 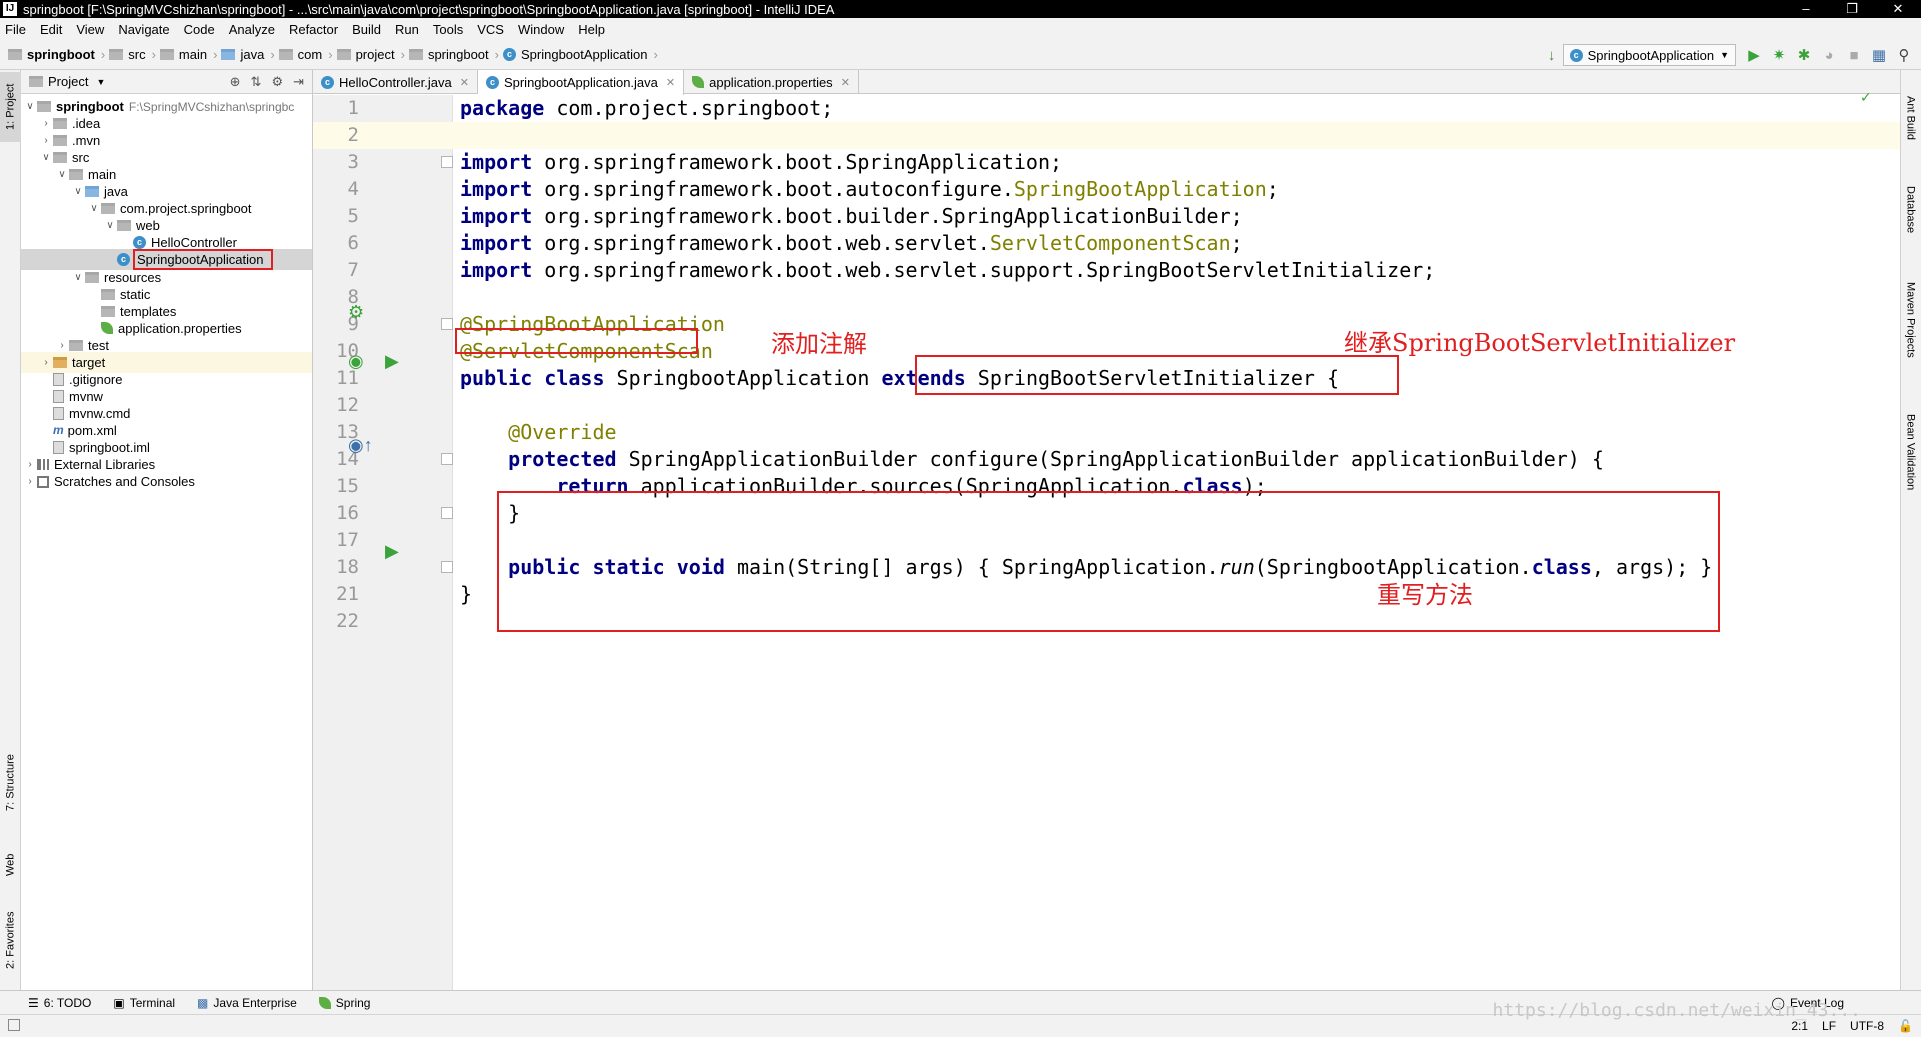 What do you see at coordinates (771, 82) in the screenshot?
I see `editor-tab-application-properties: application.properties ✕` at bounding box center [771, 82].